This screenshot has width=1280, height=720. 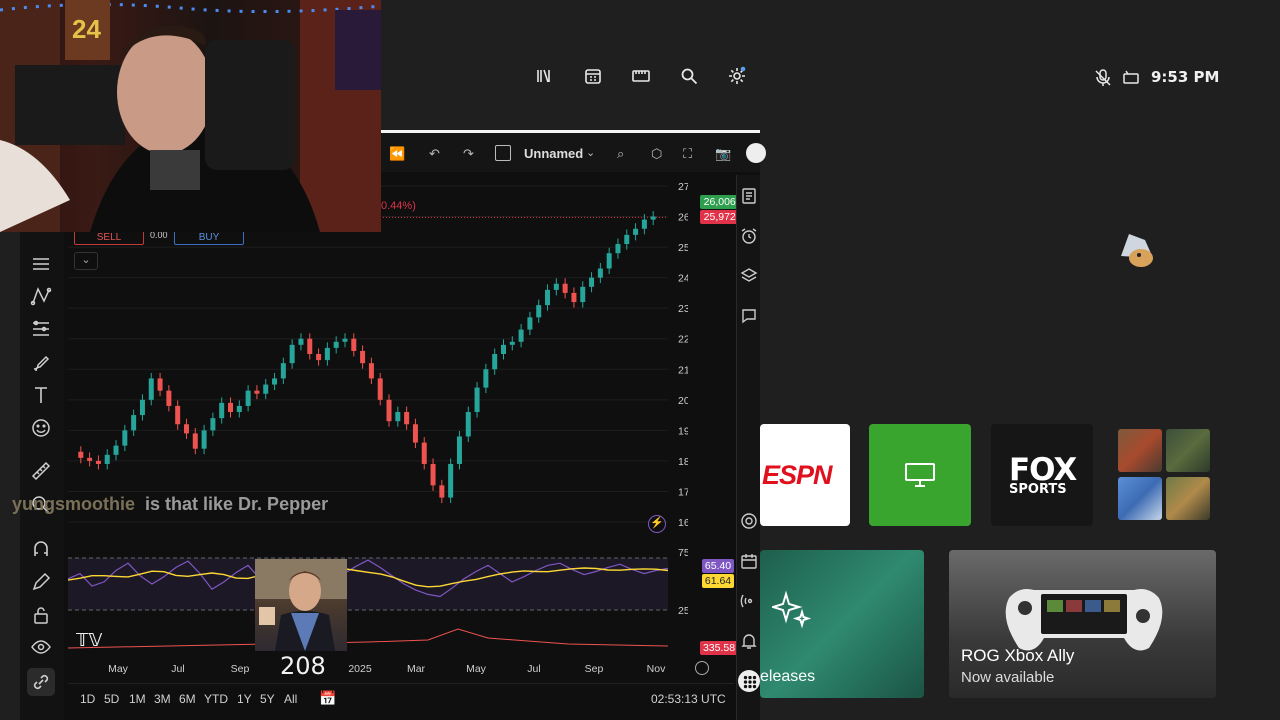 I want to click on y-tick-label: 18,000.00, so click(x=683, y=462).